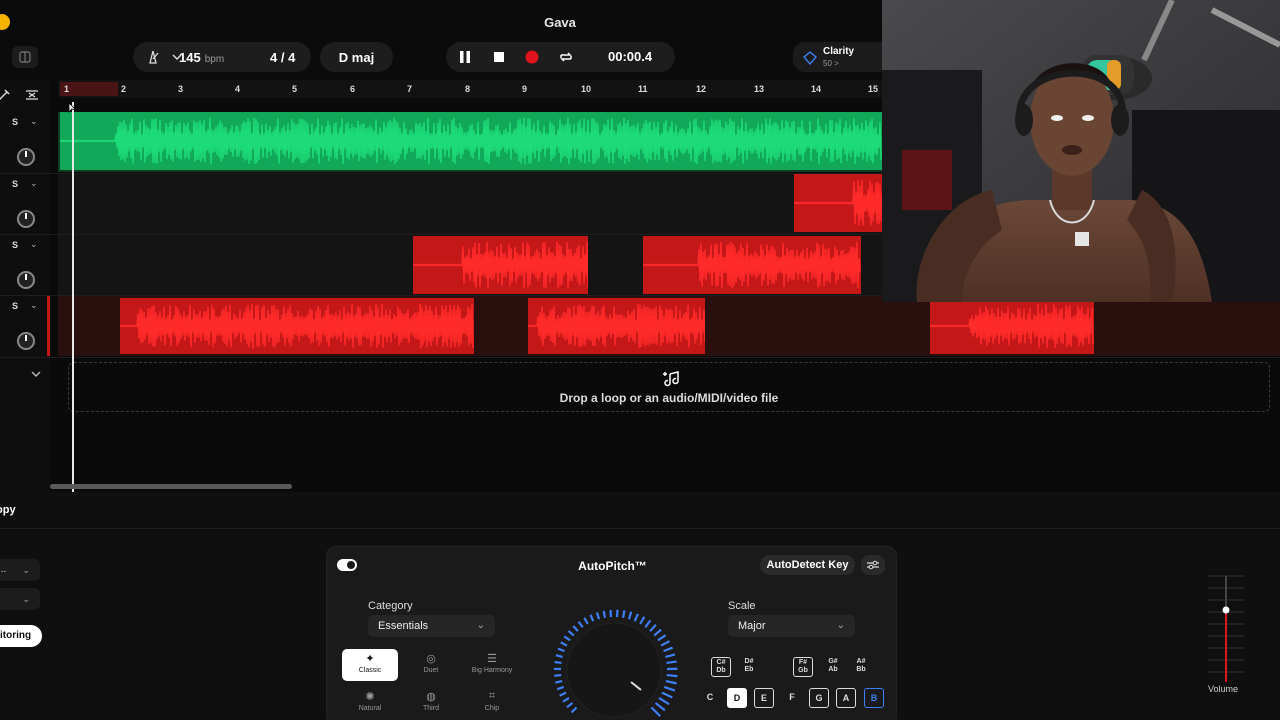  What do you see at coordinates (846, 698) in the screenshot?
I see `key-a-button: A` at bounding box center [846, 698].